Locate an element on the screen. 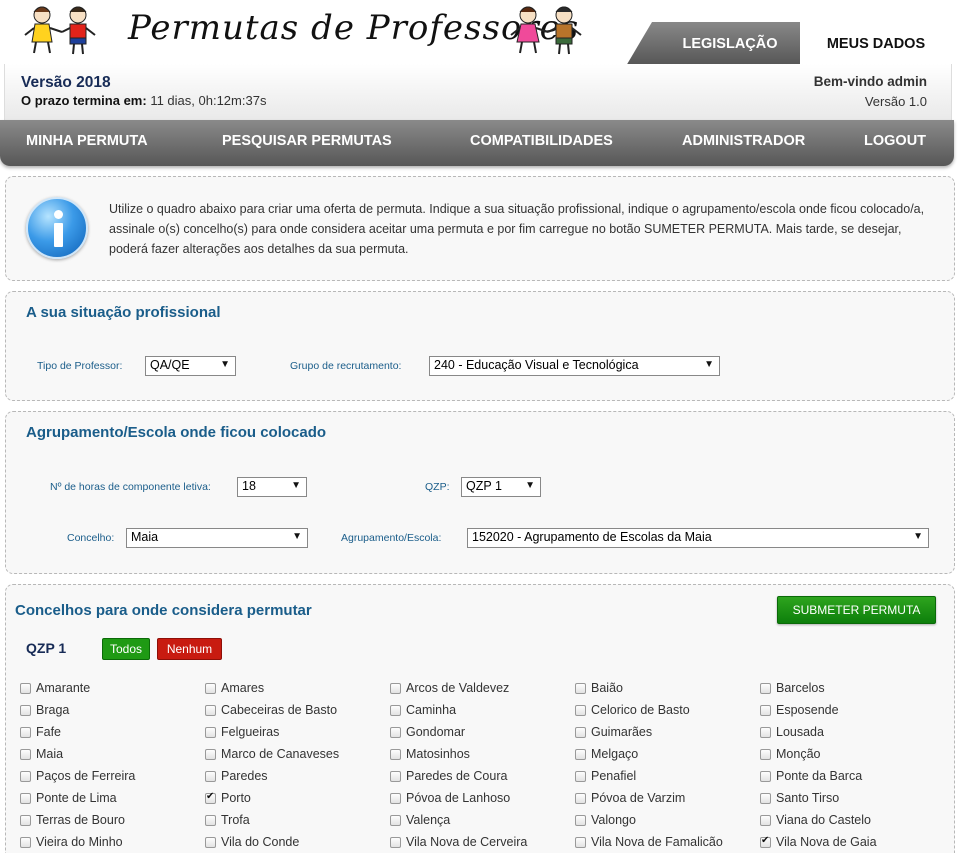 The height and width of the screenshot is (853, 962). concelho-checkbox-item: Vieira do Minho is located at coordinates (71, 842).